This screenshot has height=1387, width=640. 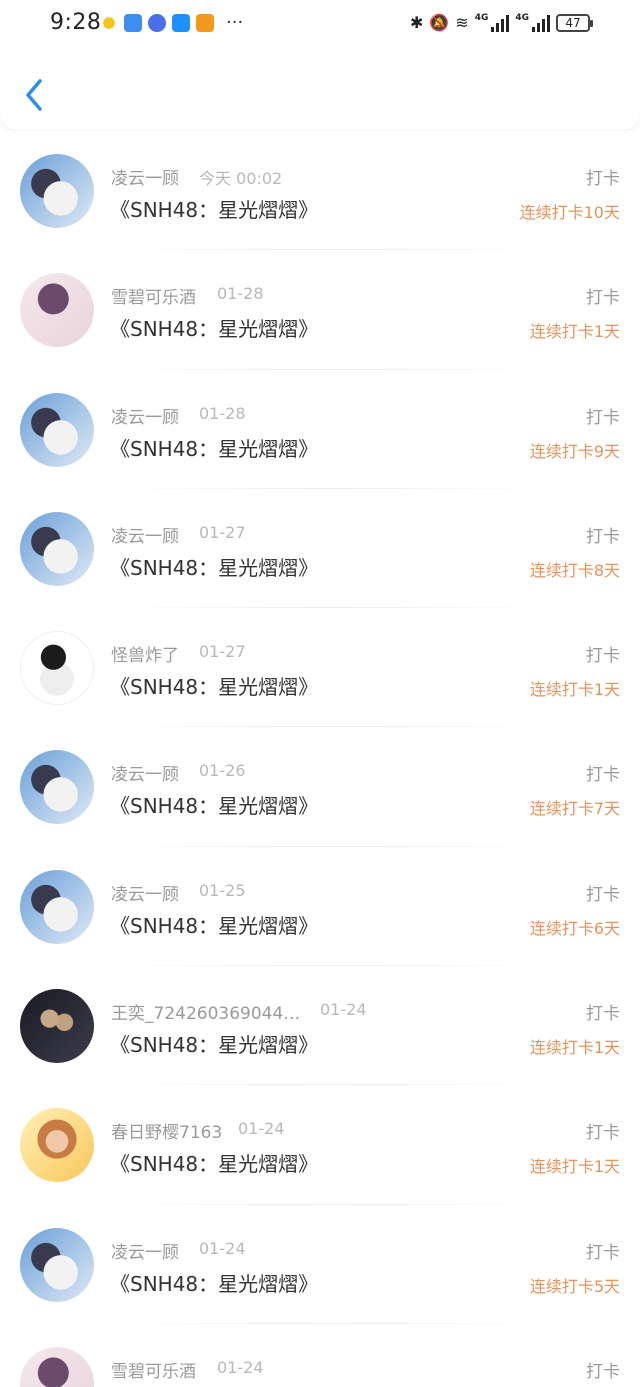 What do you see at coordinates (241, 178) in the screenshot?
I see `post-date: 今天 00:02` at bounding box center [241, 178].